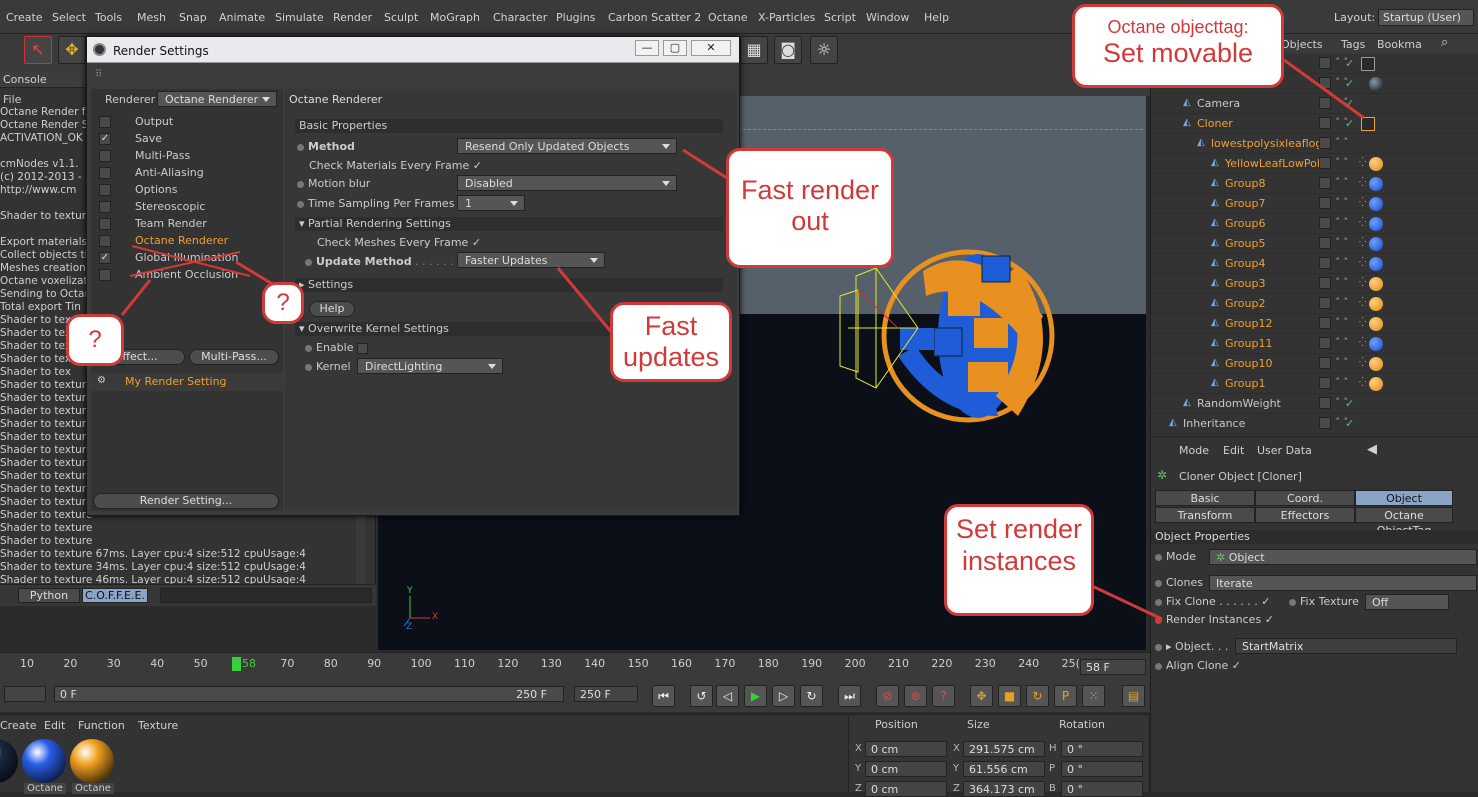 Image resolution: width=1478 pixels, height=797 pixels. What do you see at coordinates (154, 121) in the screenshot?
I see `render-setting-item-output: Output` at bounding box center [154, 121].